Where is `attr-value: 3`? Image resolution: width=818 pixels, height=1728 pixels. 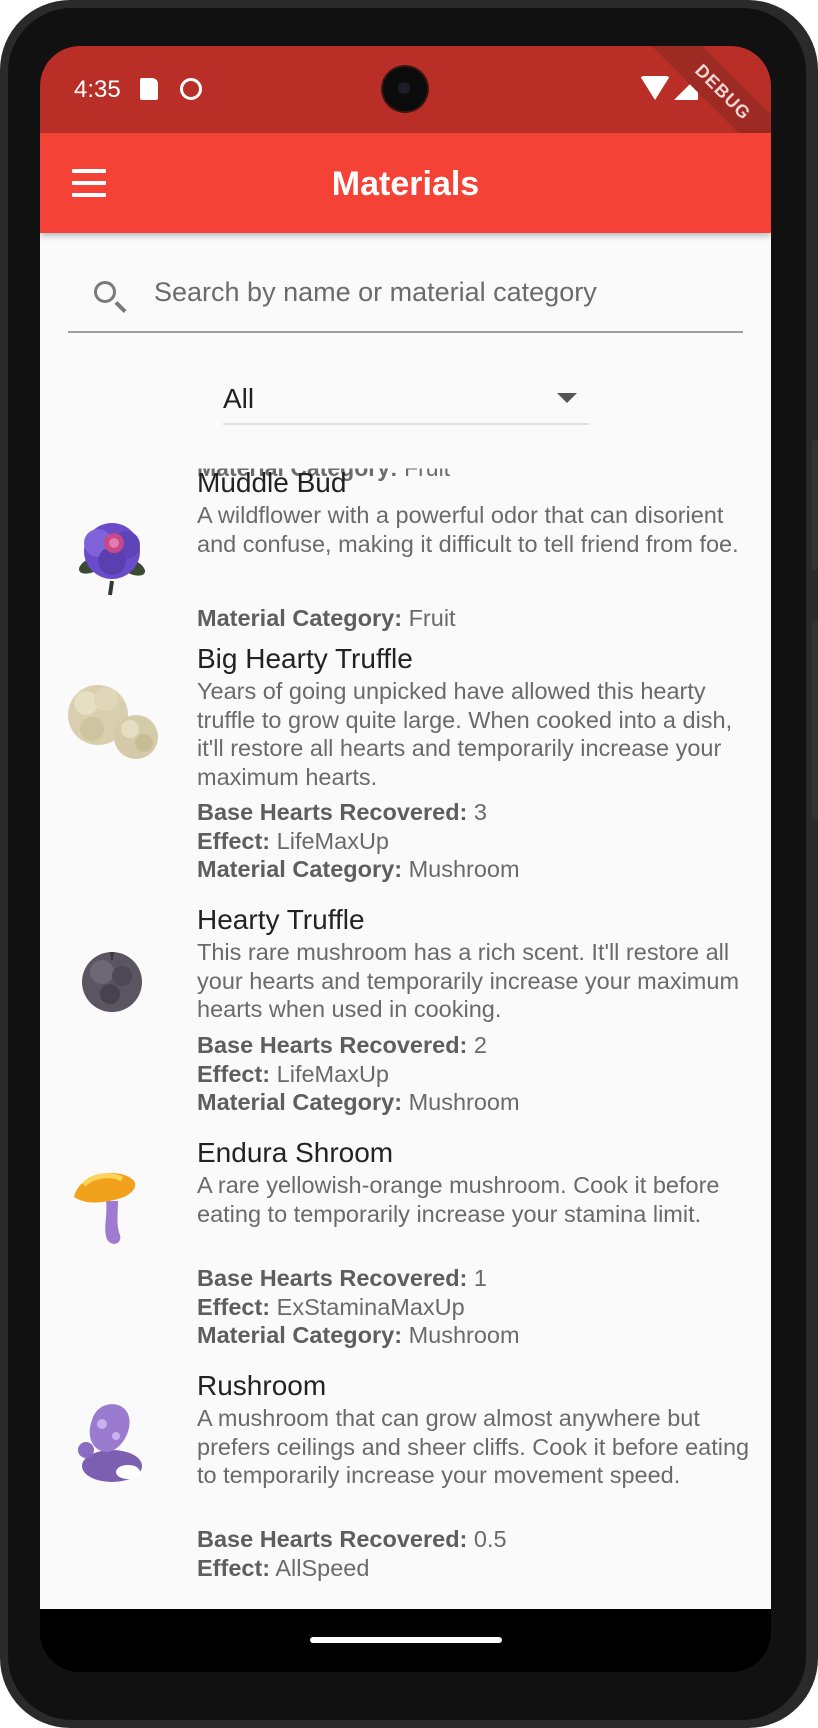
attr-value: 3 is located at coordinates (480, 812).